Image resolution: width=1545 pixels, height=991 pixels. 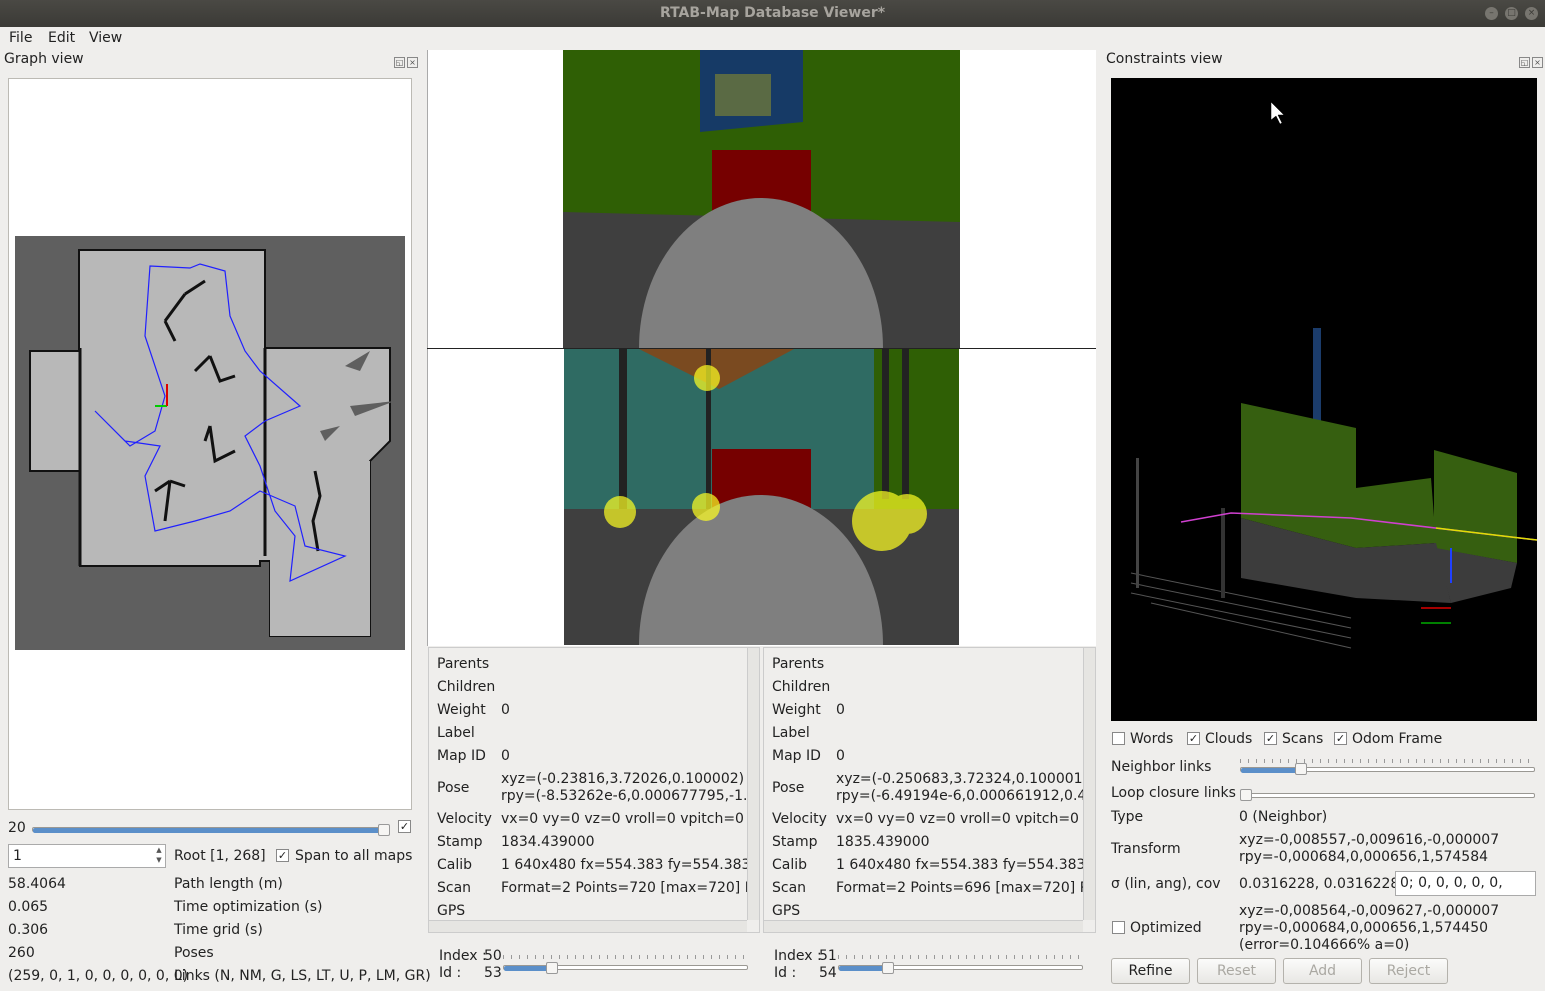 I want to click on stat-label-links: Links (N, NM, G, LS, LT, U, P, LM, GR), so click(x=302, y=976).